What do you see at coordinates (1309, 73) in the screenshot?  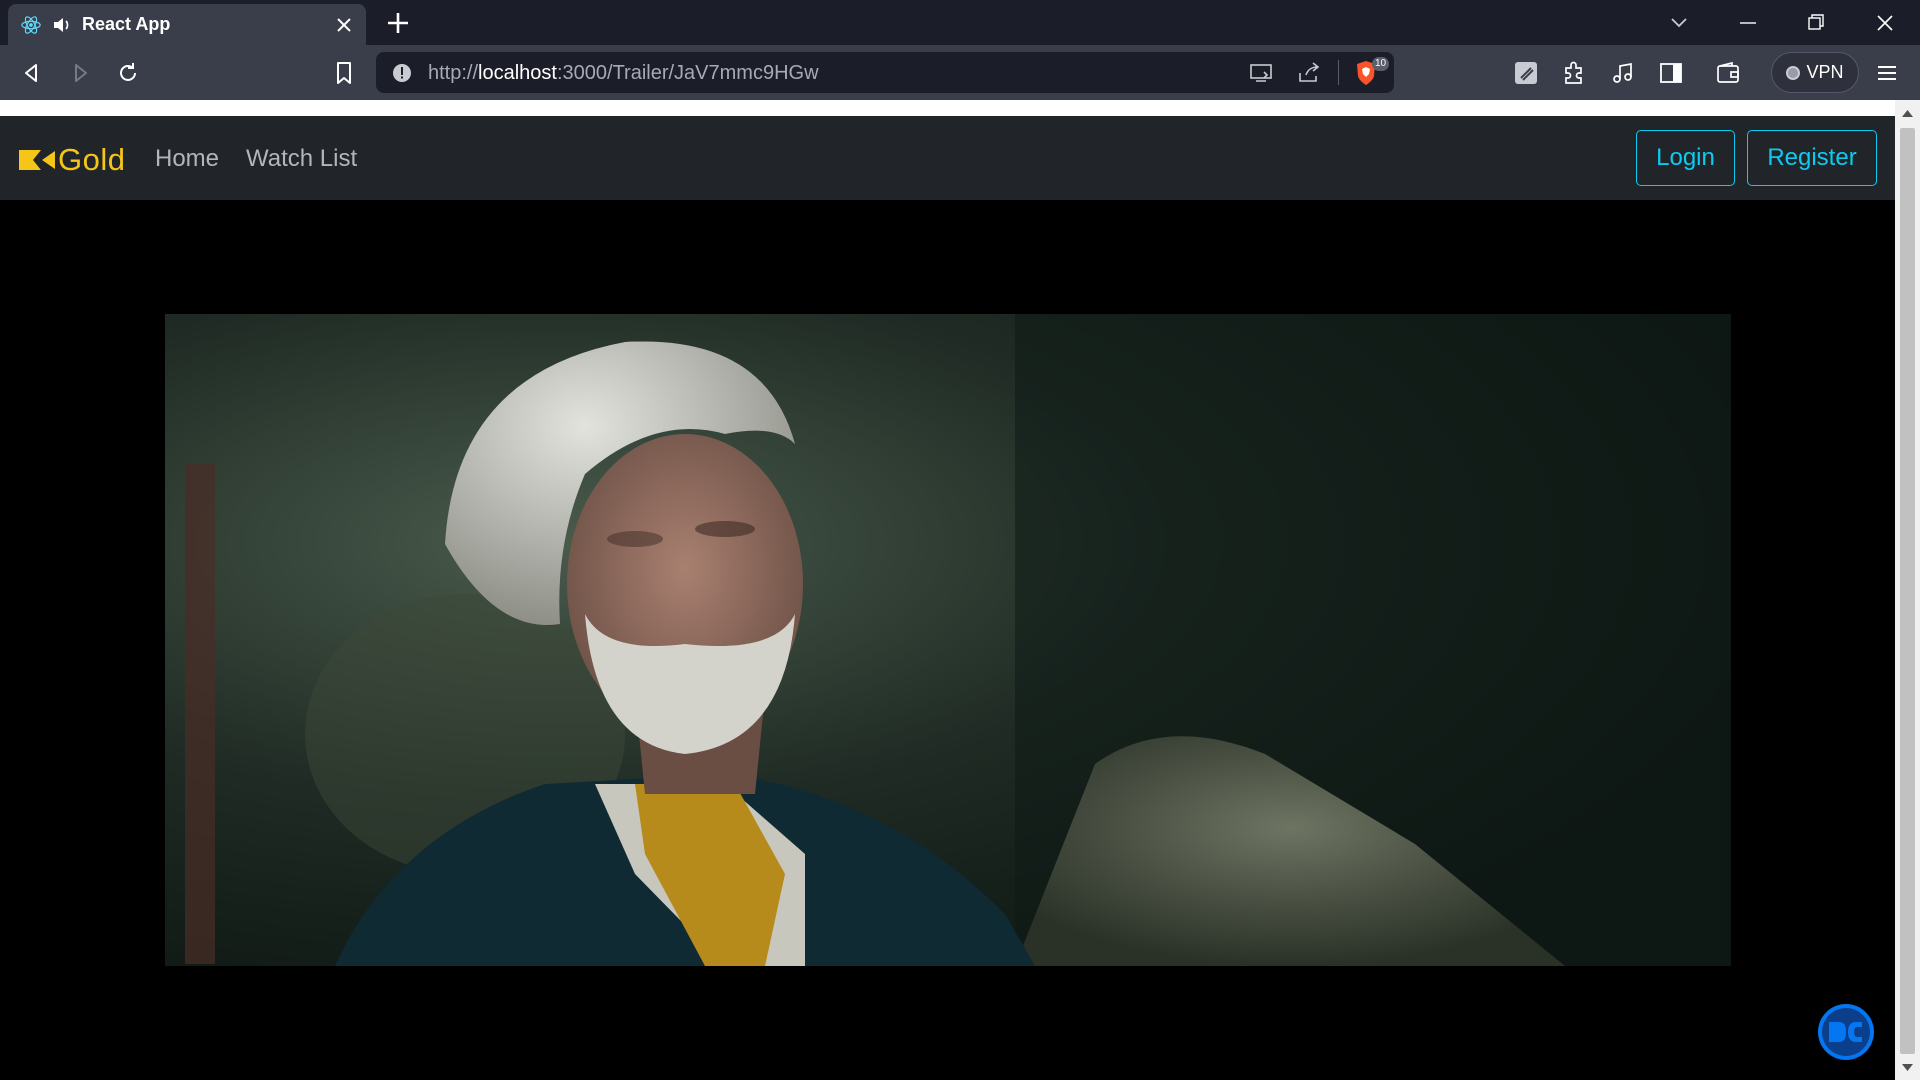 I see `share-icon` at bounding box center [1309, 73].